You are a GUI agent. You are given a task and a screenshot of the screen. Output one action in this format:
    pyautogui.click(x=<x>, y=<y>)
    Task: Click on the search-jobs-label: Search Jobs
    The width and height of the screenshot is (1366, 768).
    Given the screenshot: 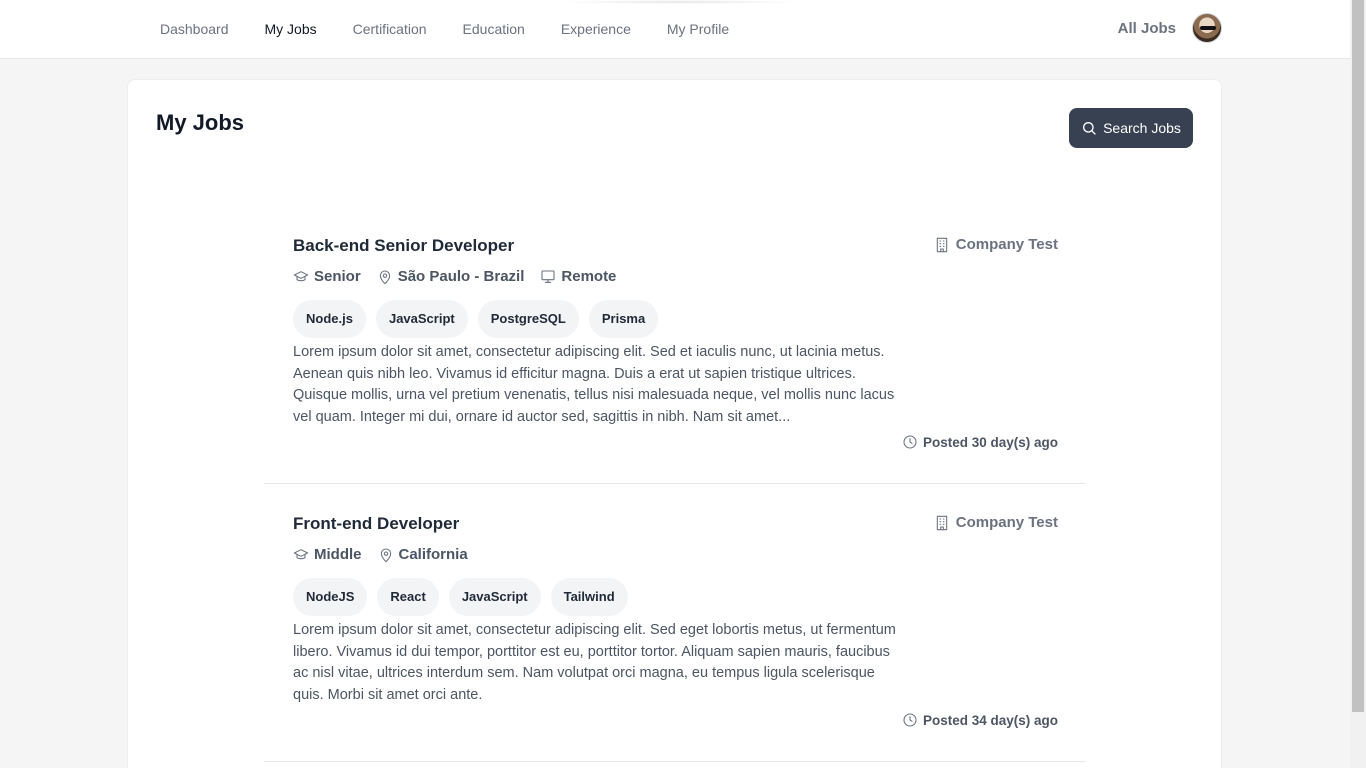 What is the action you would take?
    pyautogui.click(x=1142, y=128)
    